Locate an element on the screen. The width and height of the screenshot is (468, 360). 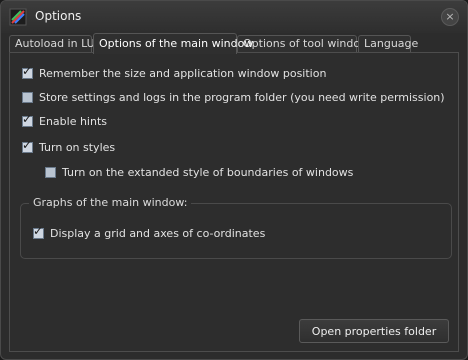
window-title: Options is located at coordinates (58, 16).